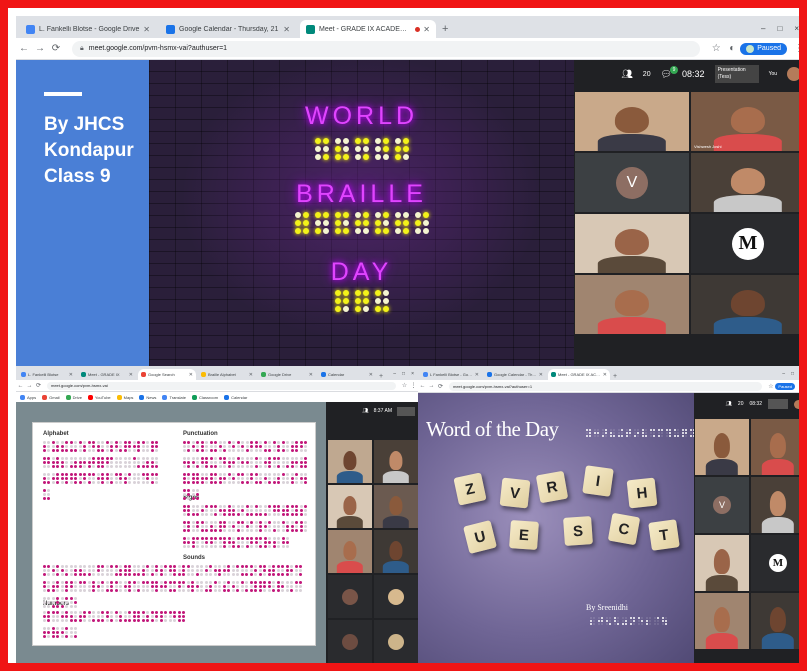 The width and height of the screenshot is (807, 671). I want to click on tab-drive: L. Fankelli Blotse - Google Drive ✕, so click(88, 29).